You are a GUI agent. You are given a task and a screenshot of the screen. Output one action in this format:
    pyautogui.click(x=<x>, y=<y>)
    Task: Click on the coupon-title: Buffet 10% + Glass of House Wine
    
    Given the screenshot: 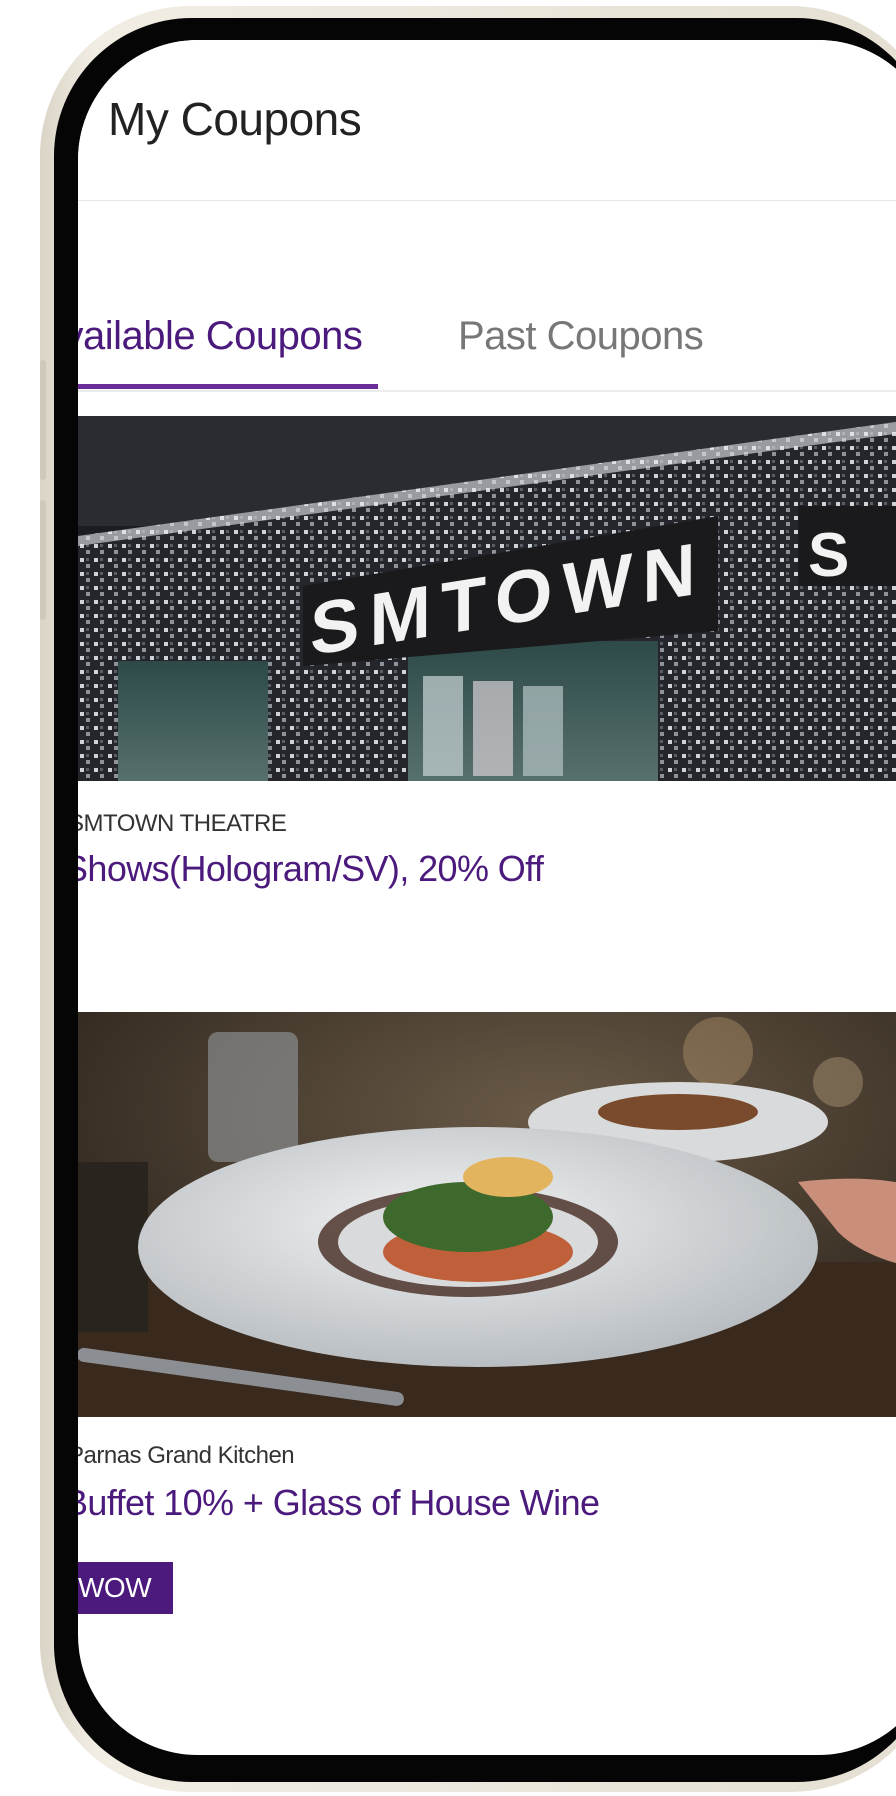 What is the action you would take?
    pyautogui.click(x=339, y=1502)
    